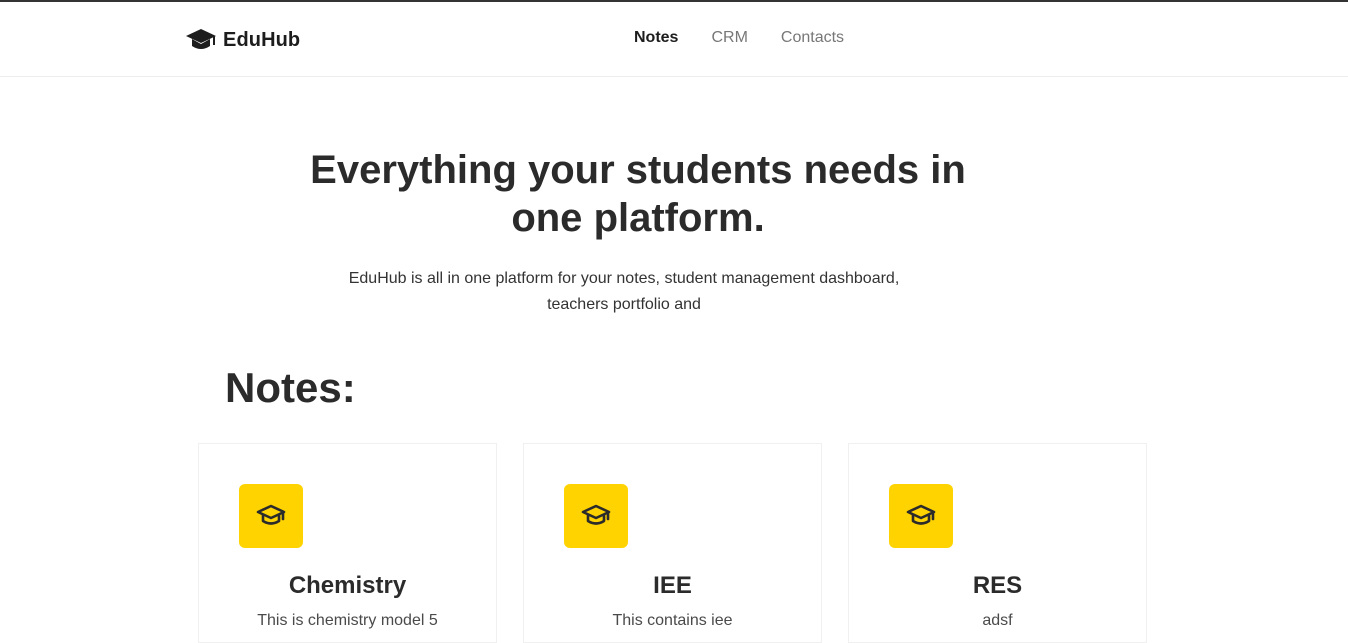 Image resolution: width=1348 pixels, height=643 pixels. I want to click on main-nav: Notes CRM Contacts, so click(755, 38).